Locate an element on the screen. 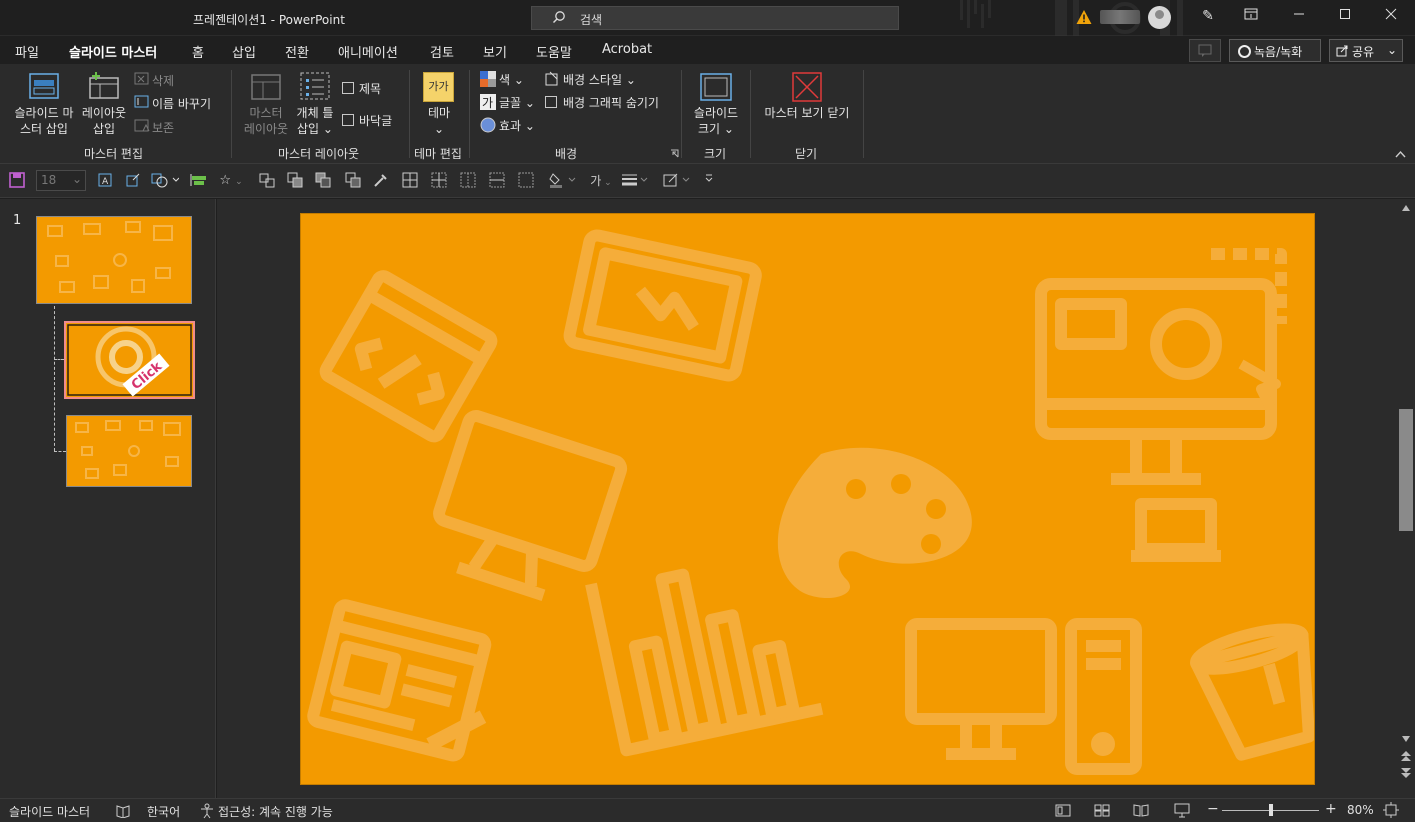  pen-icon: ✎ is located at coordinates (1208, 16).